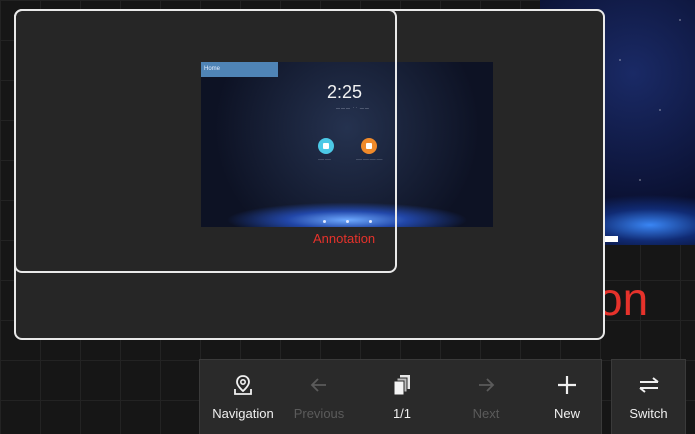  Describe the element at coordinates (567, 385) in the screenshot. I see `plus-icon` at that location.